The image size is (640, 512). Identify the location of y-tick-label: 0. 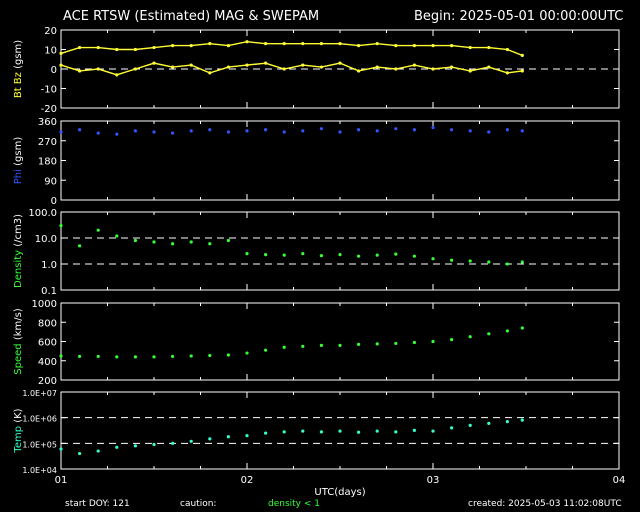
(54, 201).